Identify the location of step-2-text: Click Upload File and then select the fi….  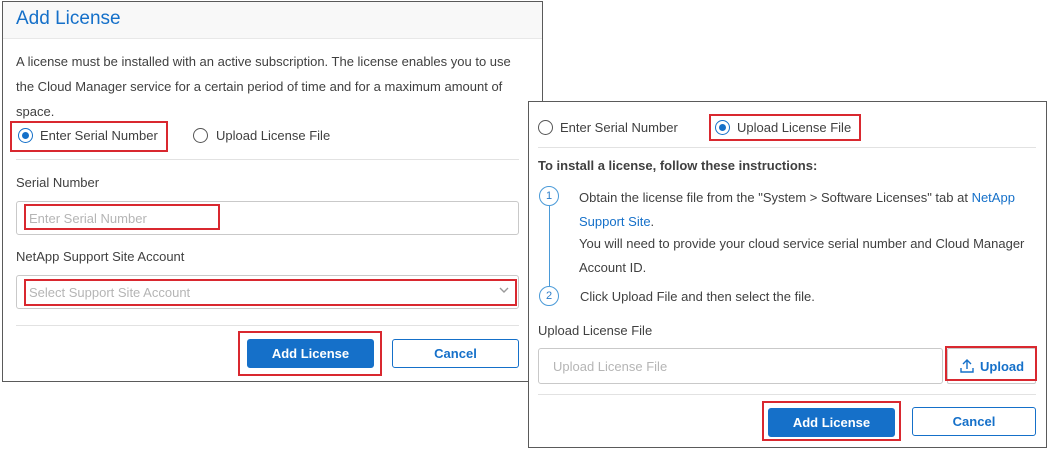
(697, 296).